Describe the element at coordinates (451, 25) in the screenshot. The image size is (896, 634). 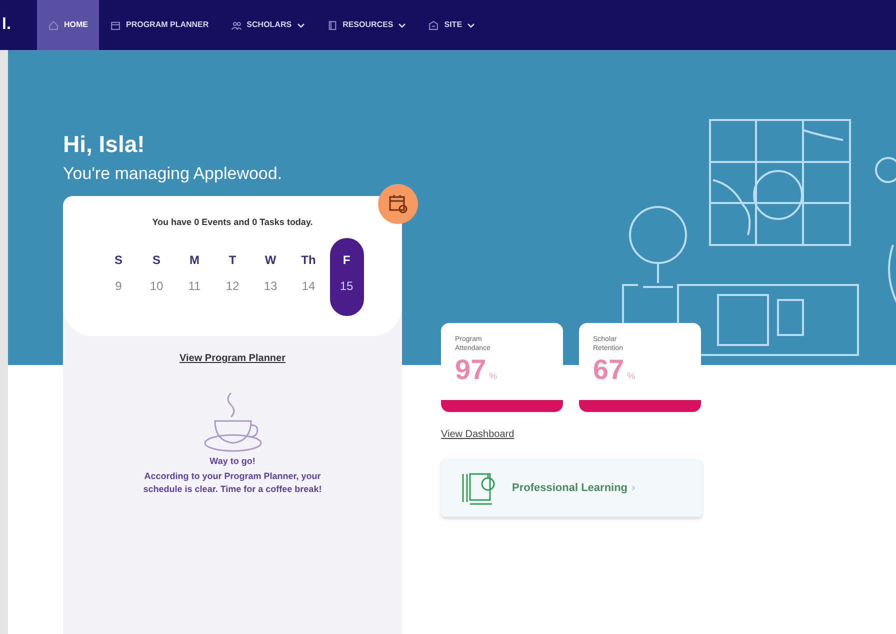
I see `nav-tab: SITE` at that location.